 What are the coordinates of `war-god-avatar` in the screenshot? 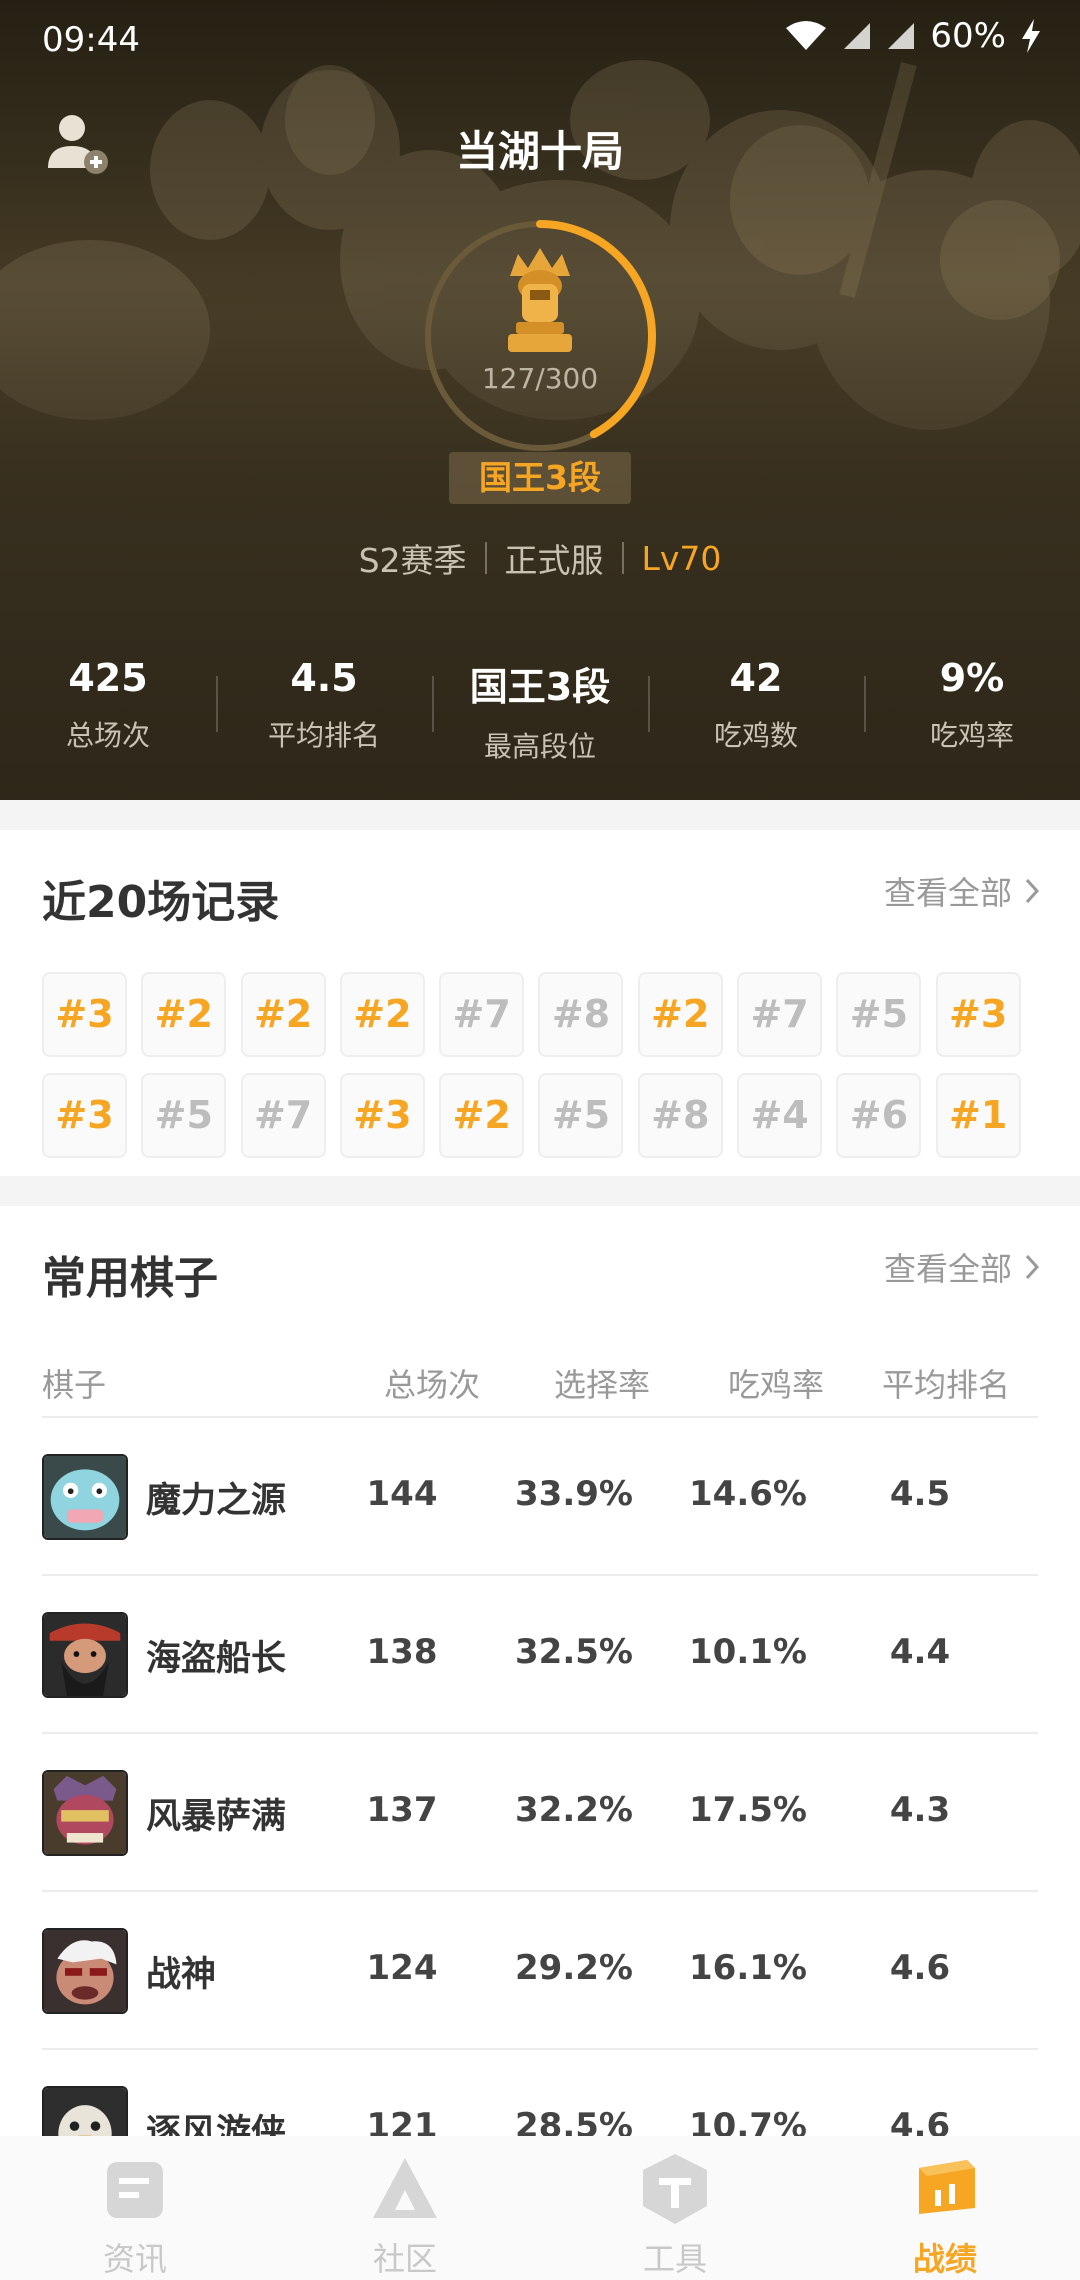 It's located at (85, 1971).